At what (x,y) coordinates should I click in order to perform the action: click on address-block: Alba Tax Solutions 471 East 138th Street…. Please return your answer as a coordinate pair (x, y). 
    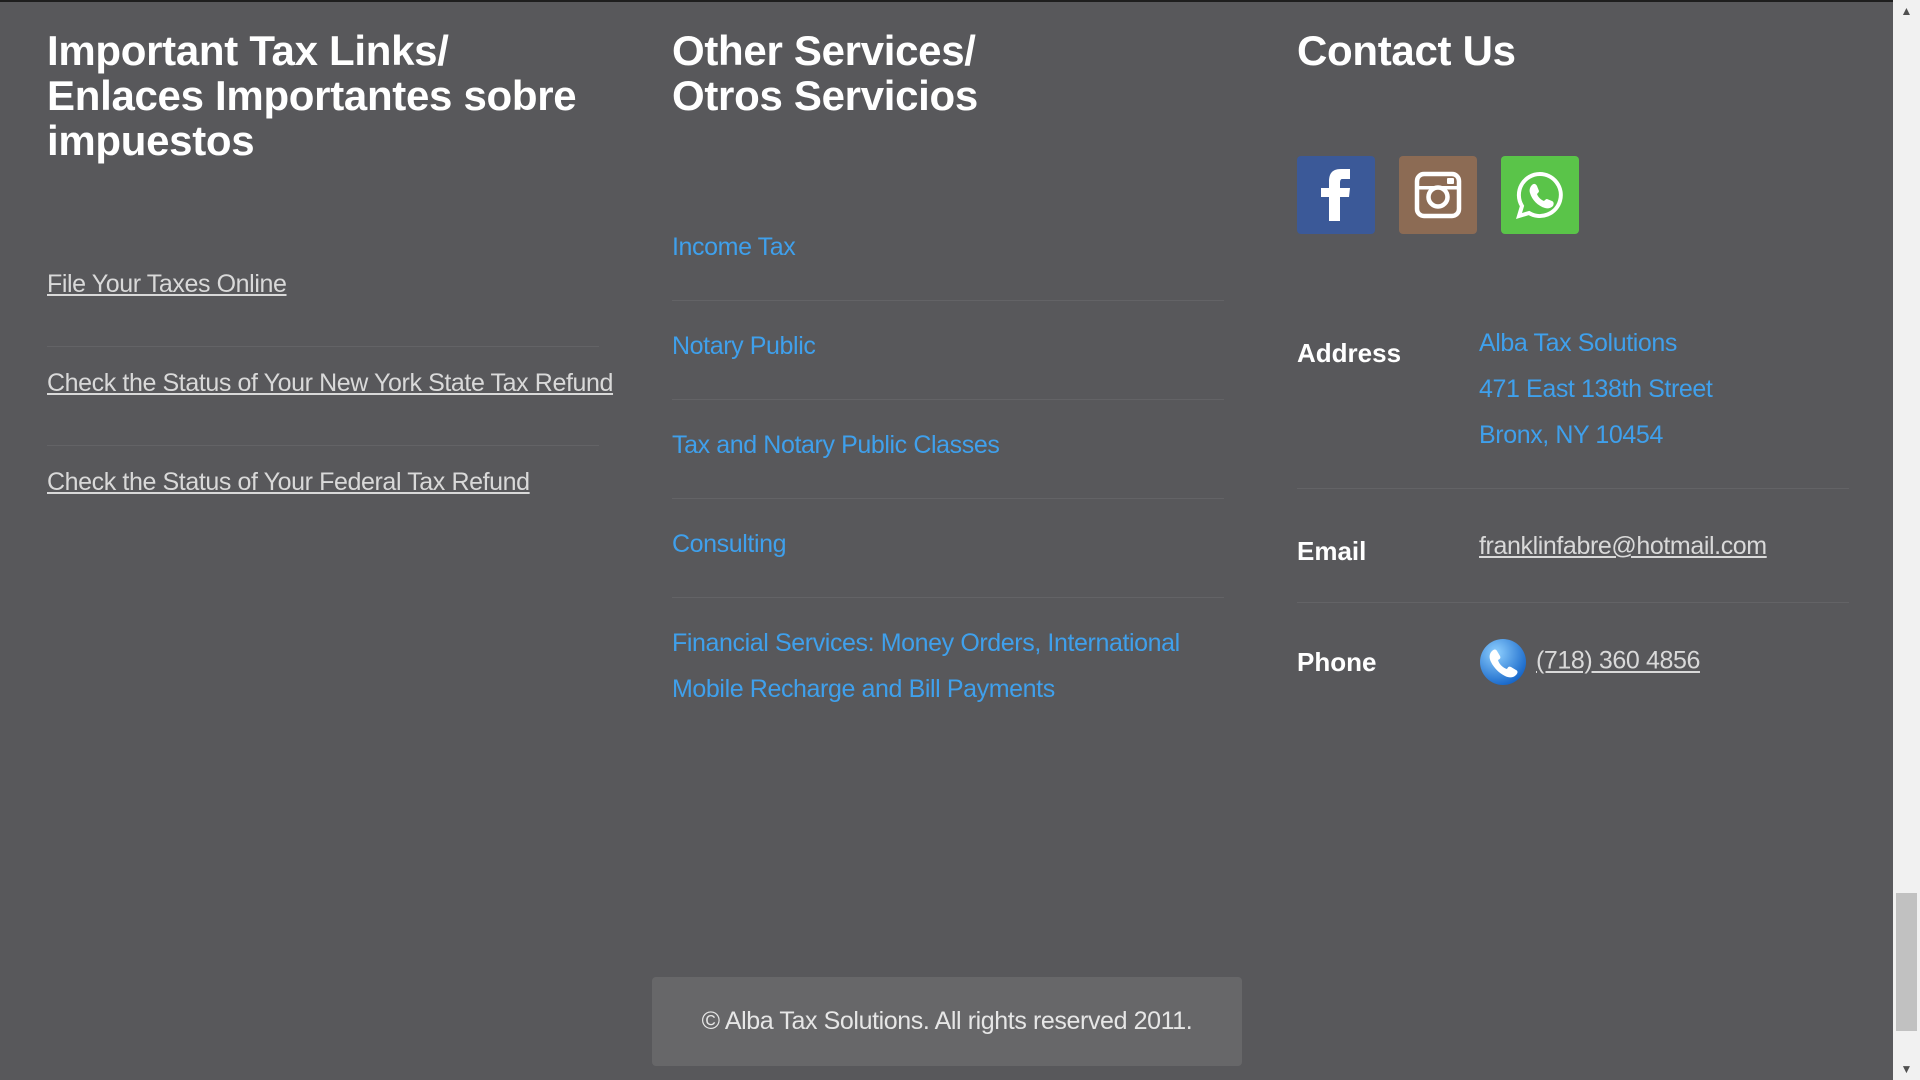
    Looking at the image, I should click on (1596, 389).